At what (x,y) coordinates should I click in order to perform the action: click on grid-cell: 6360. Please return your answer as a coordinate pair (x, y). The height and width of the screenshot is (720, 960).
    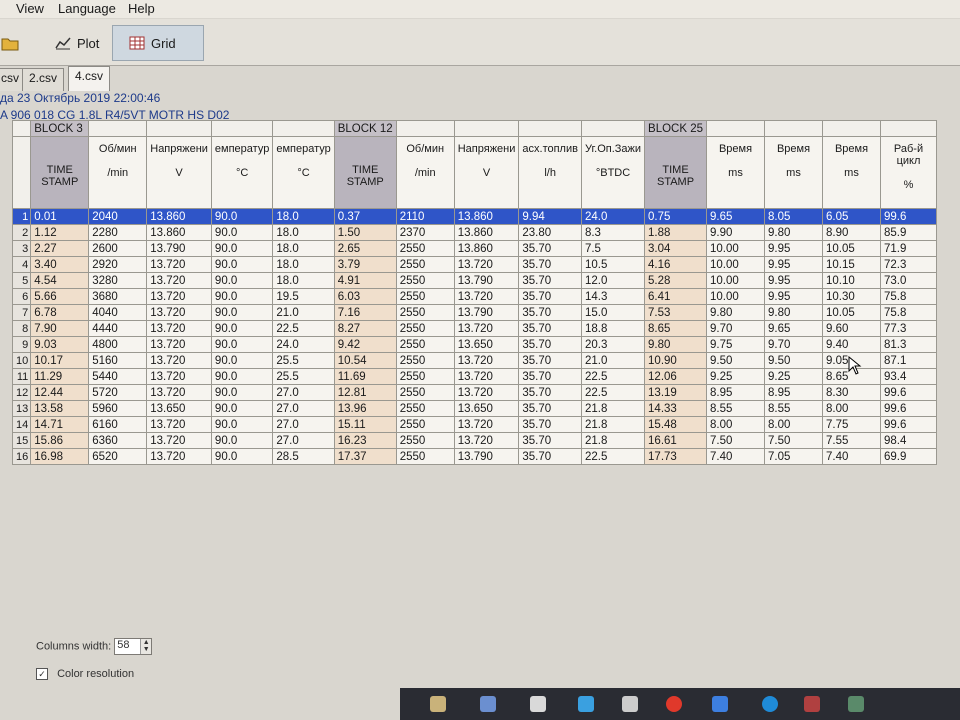
    Looking at the image, I should click on (118, 440).